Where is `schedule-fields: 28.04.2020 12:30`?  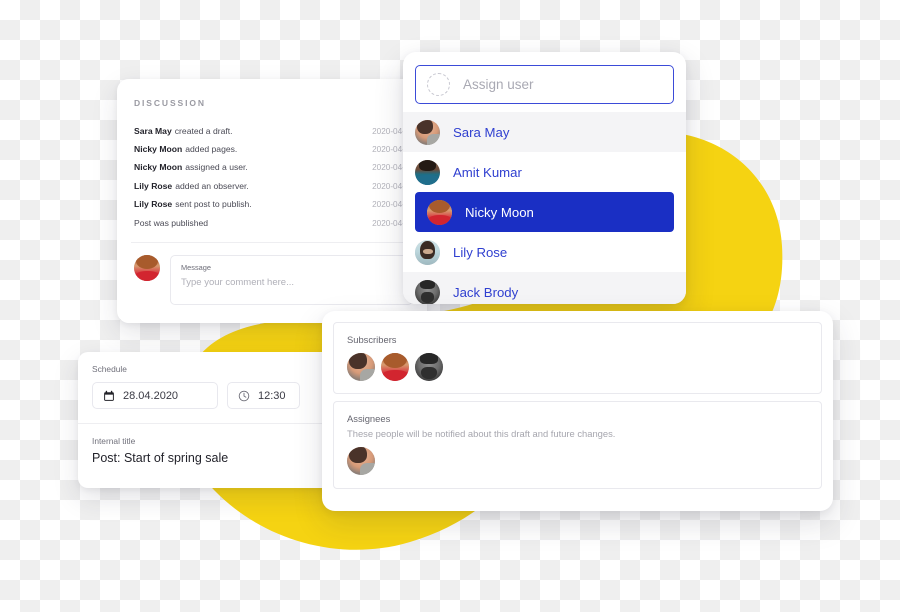
schedule-fields: 28.04.2020 12:30 is located at coordinates (208, 395).